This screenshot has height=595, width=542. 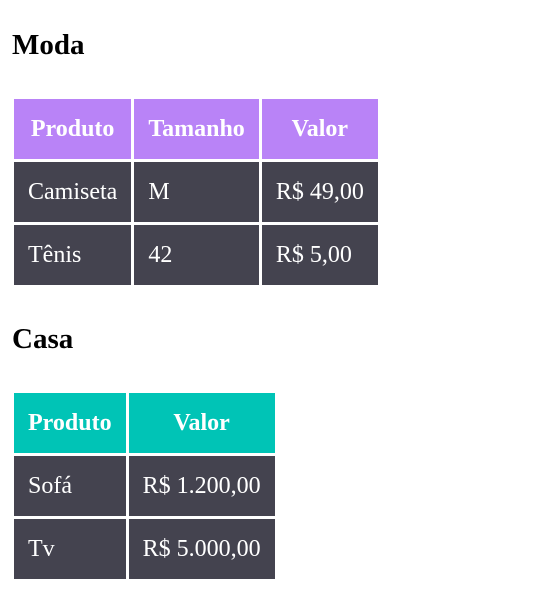 I want to click on table-row: Camiseta M R$ 49,00, so click(x=196, y=192).